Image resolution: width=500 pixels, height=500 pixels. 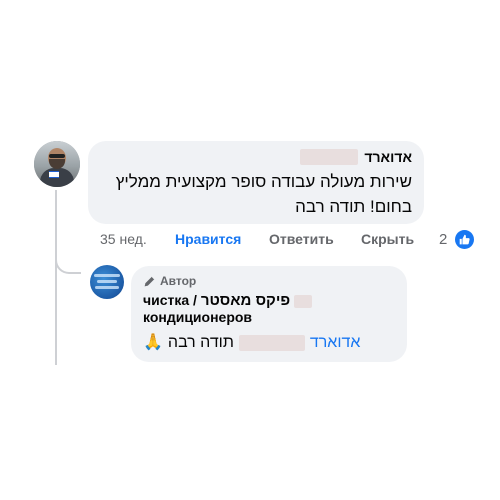 I want to click on hide-button: Скрыть, so click(x=387, y=239).